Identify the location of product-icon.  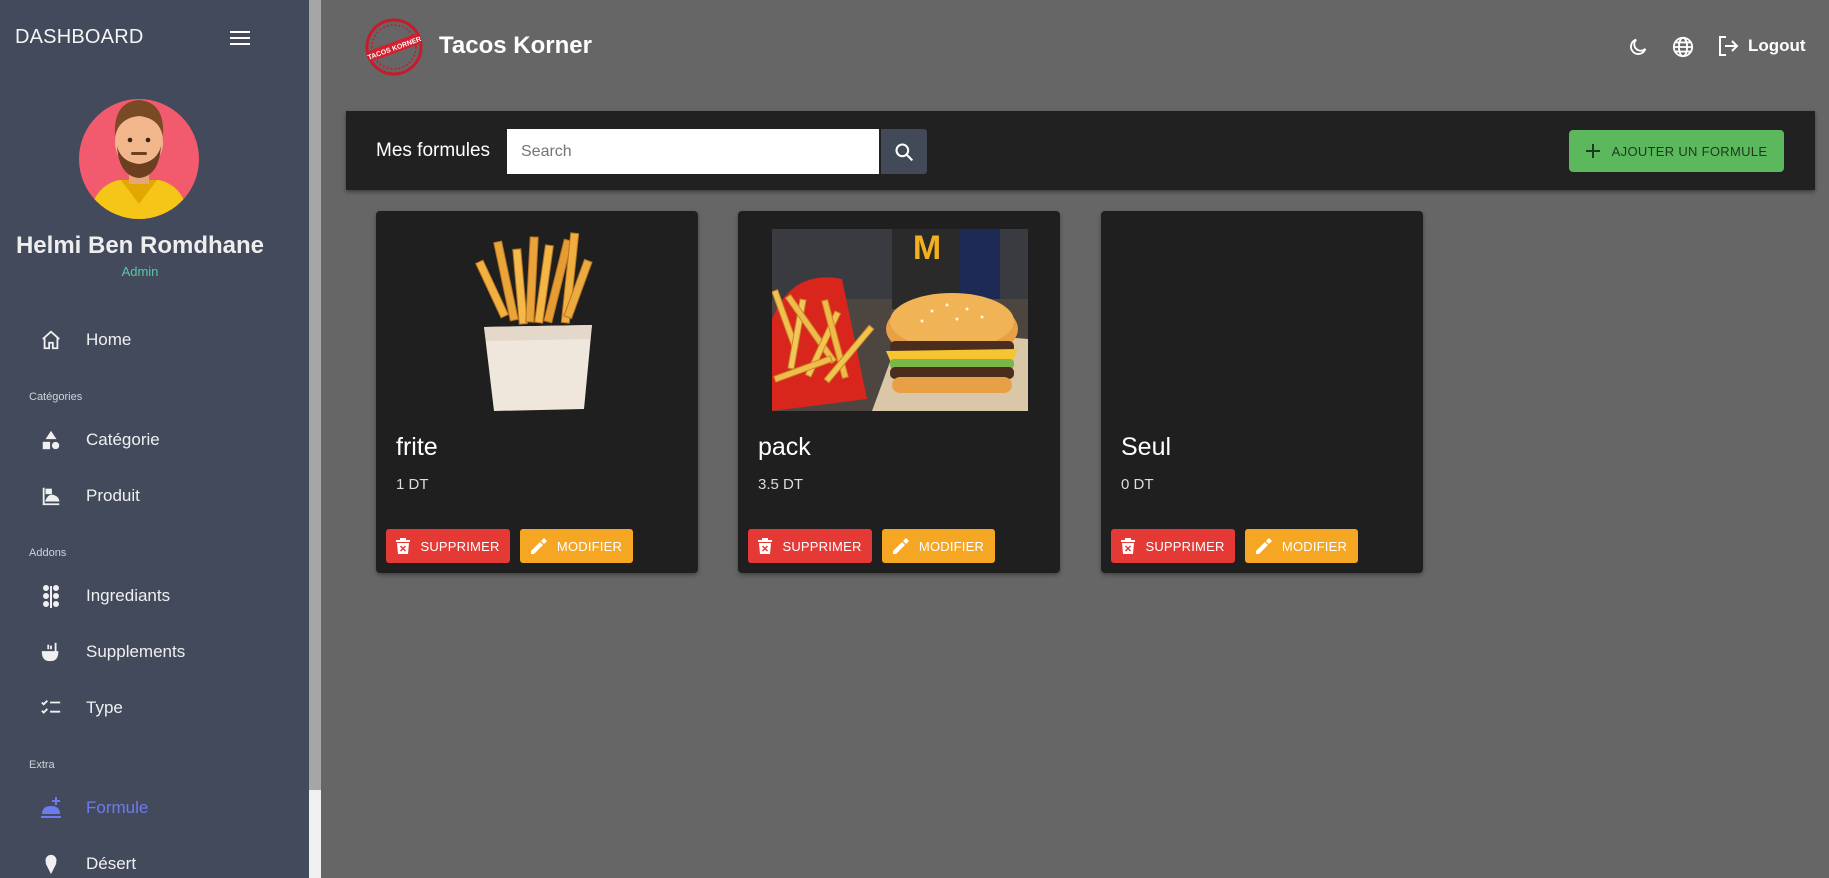
(51, 496).